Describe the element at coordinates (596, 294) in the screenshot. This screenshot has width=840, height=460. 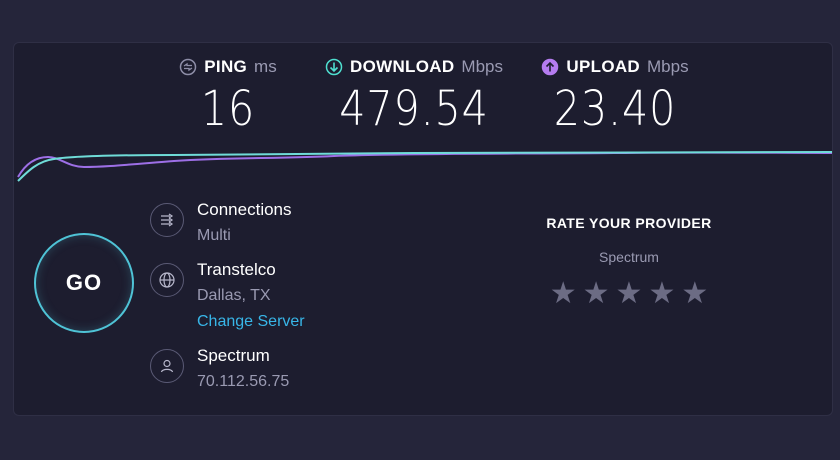
I see `star-2-icon: ★` at that location.